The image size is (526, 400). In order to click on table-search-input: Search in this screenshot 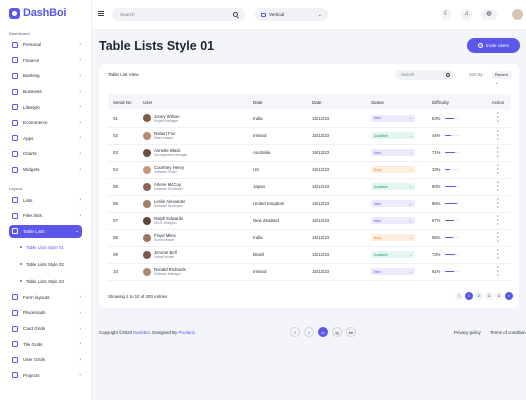, I will do `click(425, 75)`.